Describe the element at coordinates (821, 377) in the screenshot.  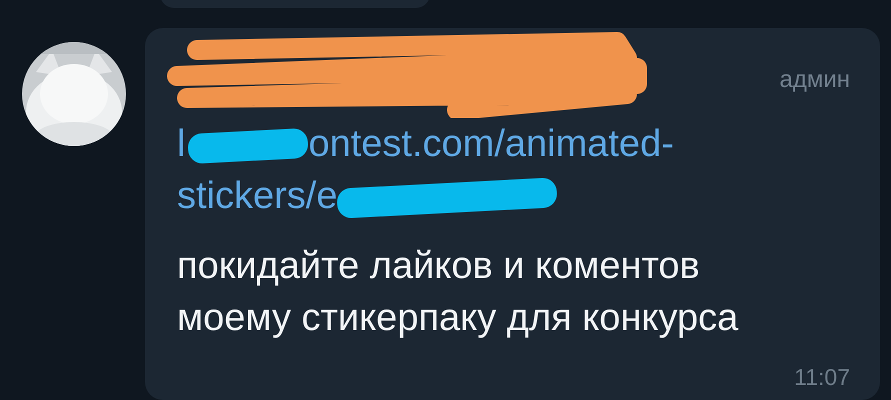
I see `message-time: 11:07` at that location.